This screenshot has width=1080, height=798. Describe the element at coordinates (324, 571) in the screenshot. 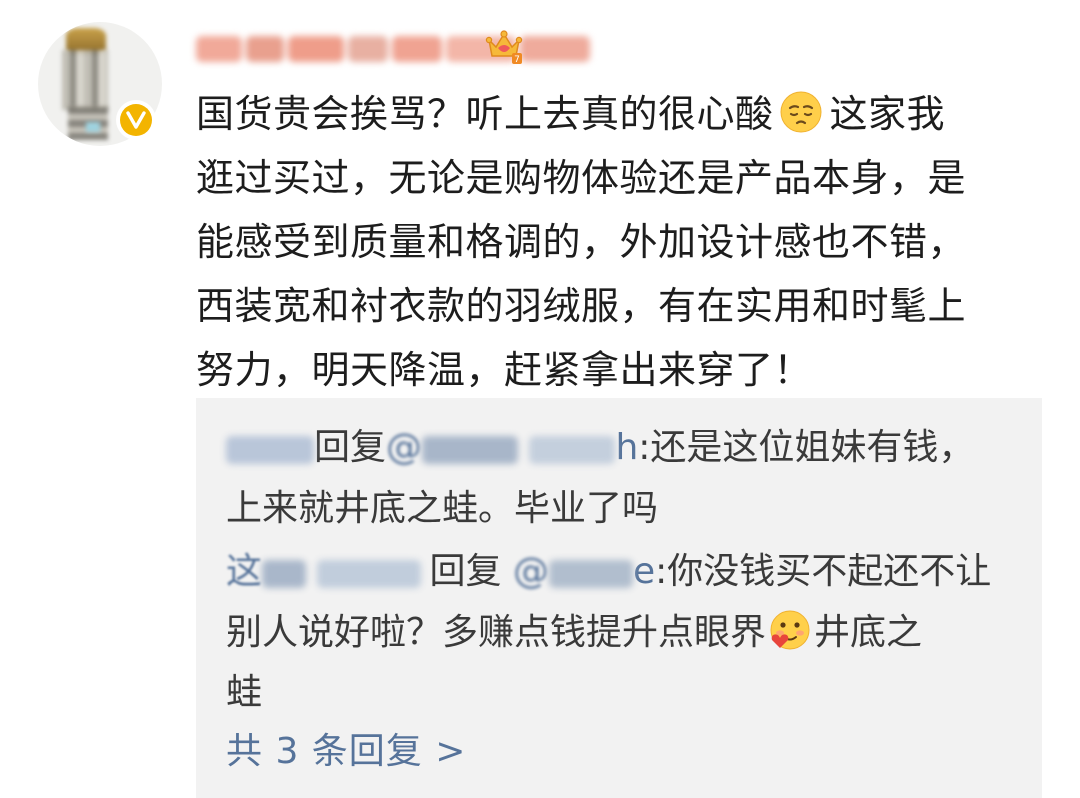

I see `reply-author: 这` at that location.